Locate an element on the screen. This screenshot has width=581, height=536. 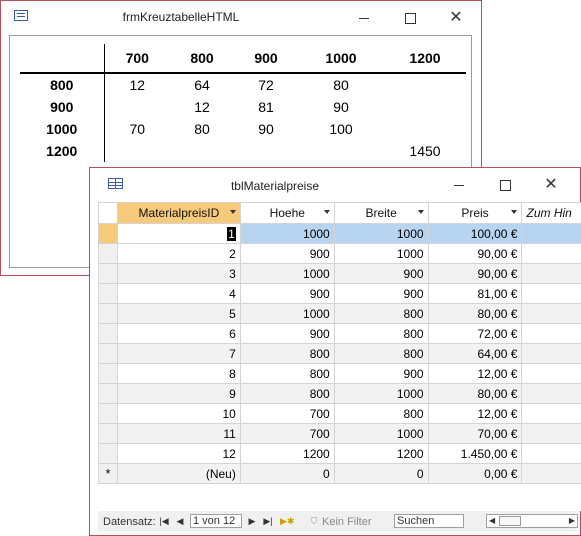
new-record-button: ▶✱ is located at coordinates (287, 521).